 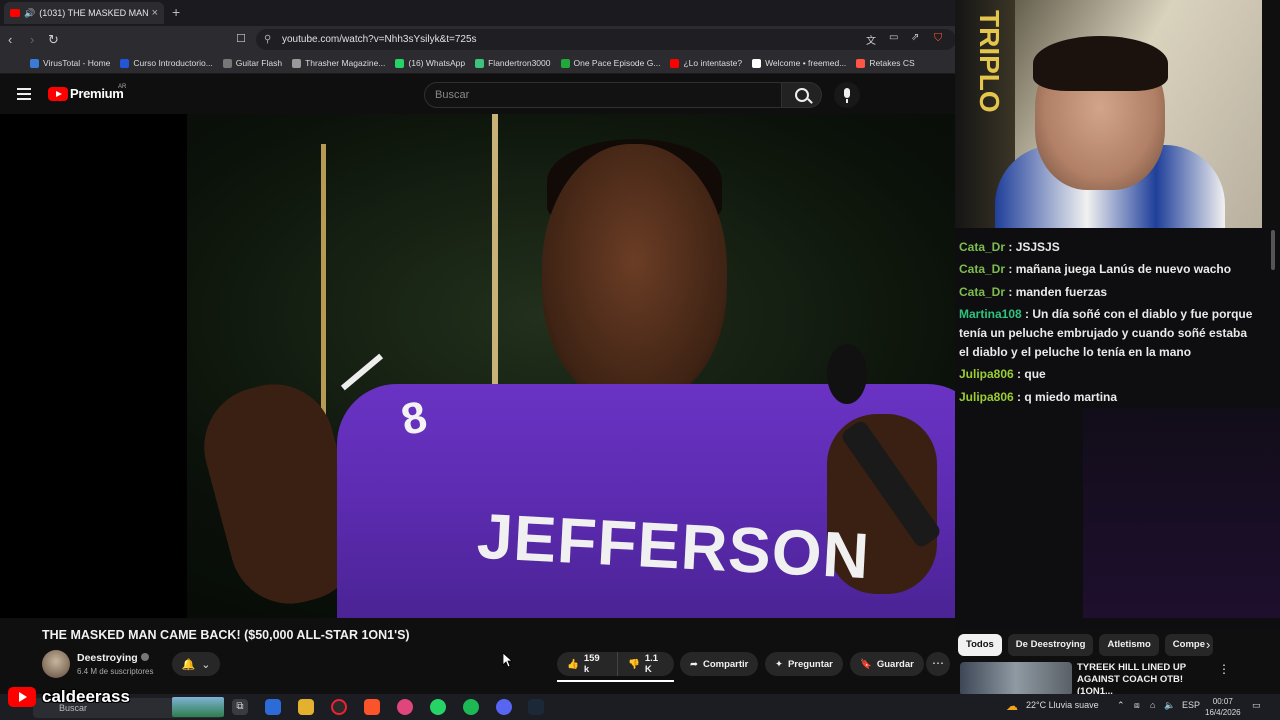 What do you see at coordinates (536, 707) in the screenshot?
I see `steam-icon` at bounding box center [536, 707].